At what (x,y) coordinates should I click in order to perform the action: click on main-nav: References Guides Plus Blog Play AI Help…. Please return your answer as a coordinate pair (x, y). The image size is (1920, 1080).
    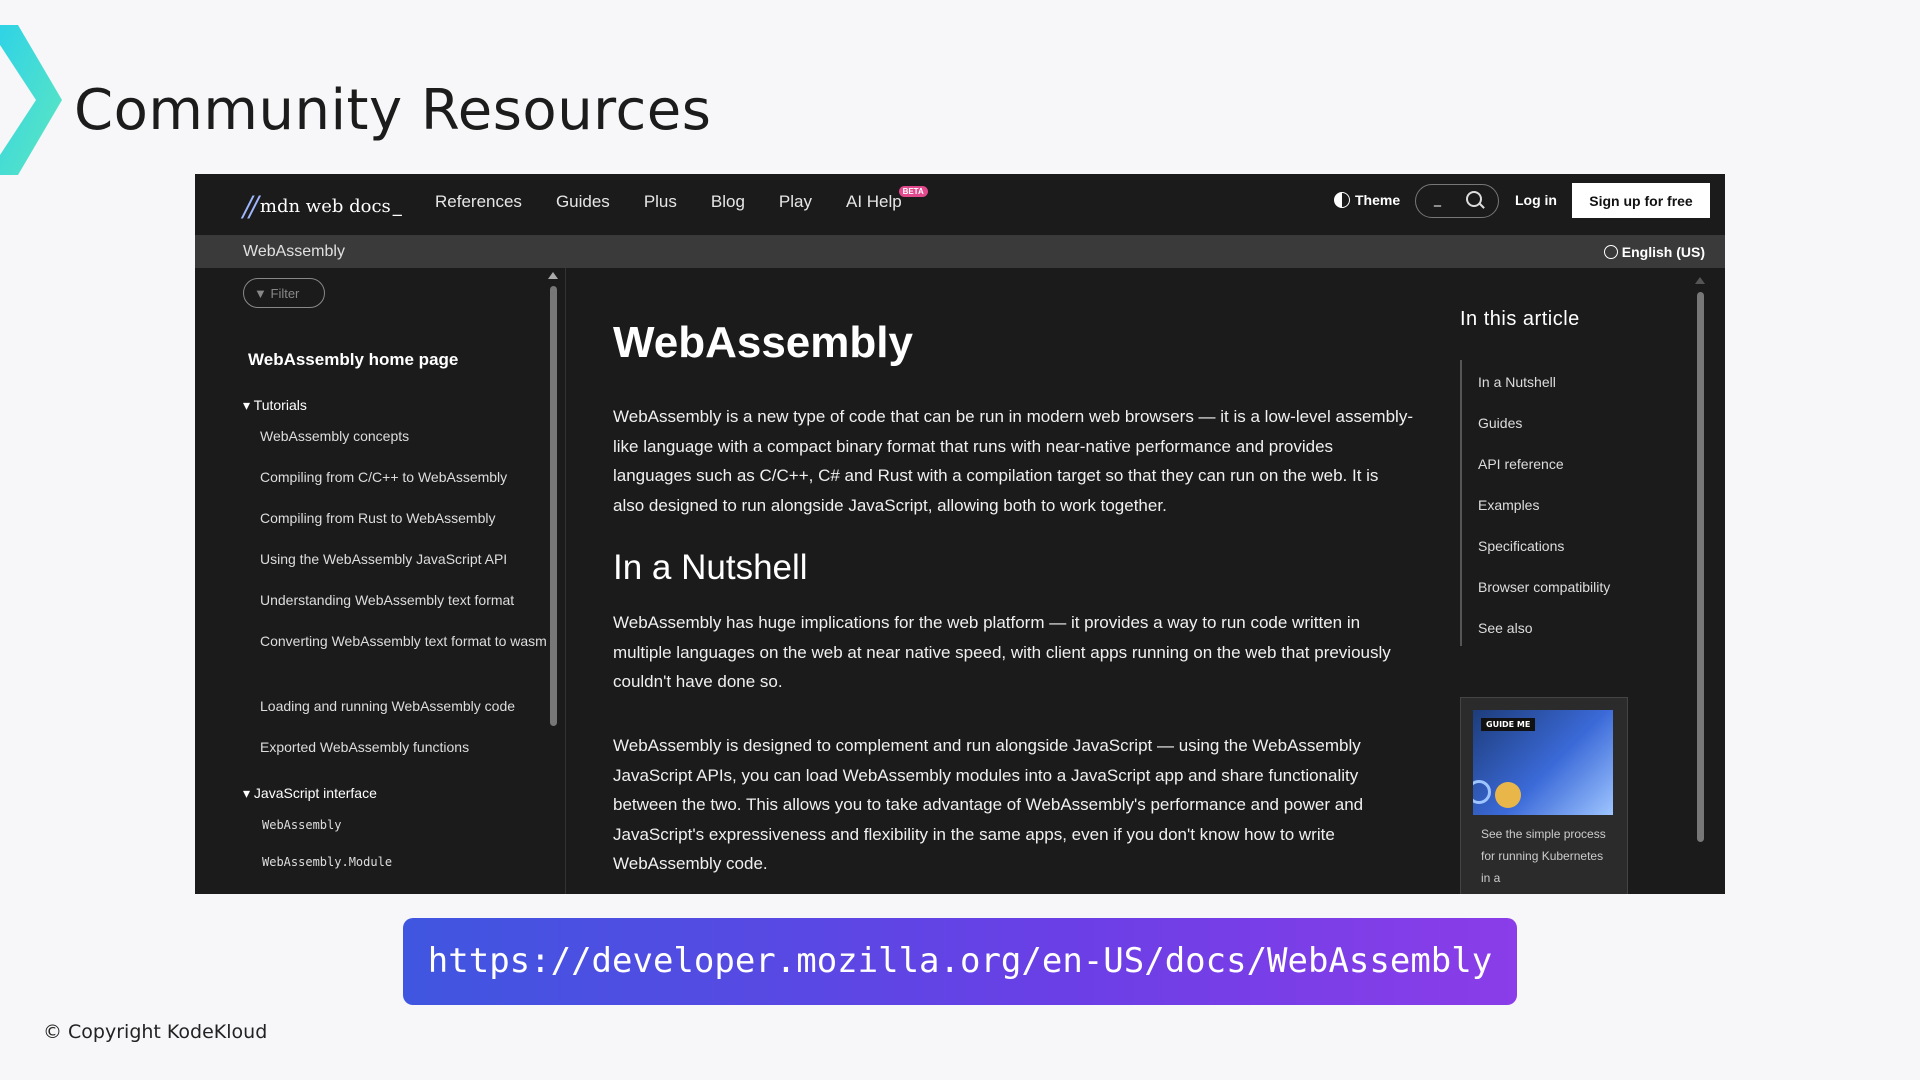
    Looking at the image, I should click on (685, 199).